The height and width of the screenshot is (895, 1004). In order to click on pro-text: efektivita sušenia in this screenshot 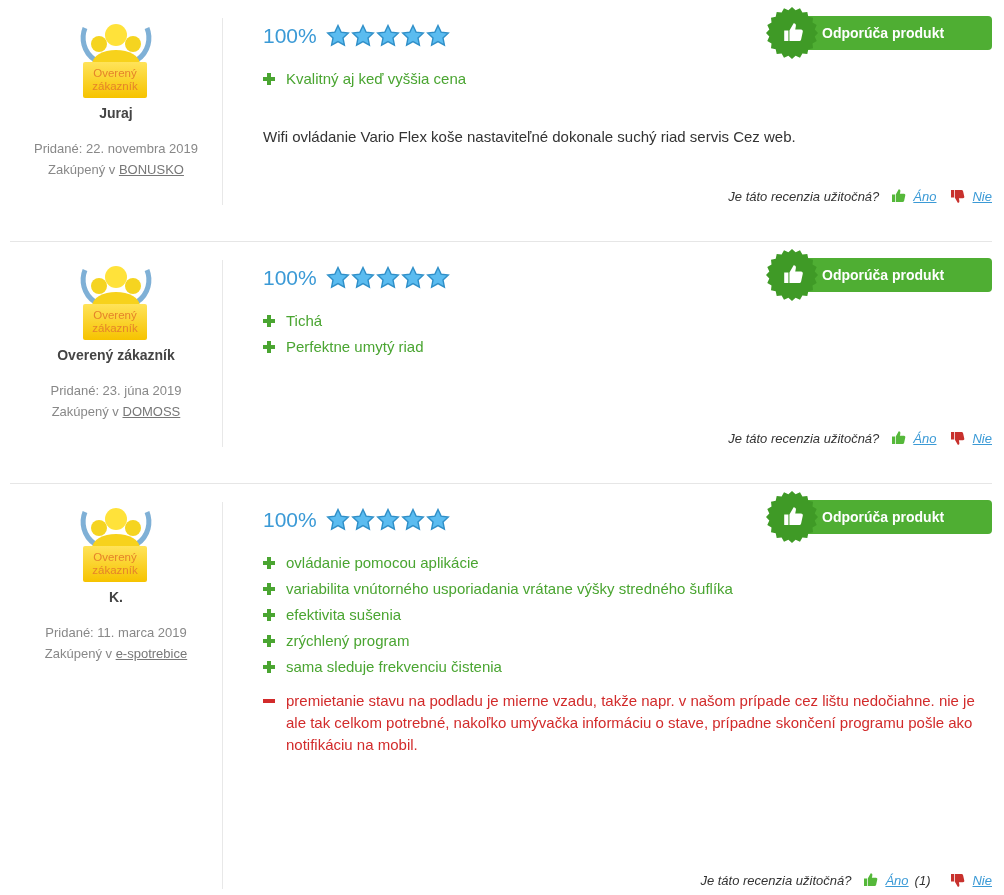, I will do `click(344, 615)`.